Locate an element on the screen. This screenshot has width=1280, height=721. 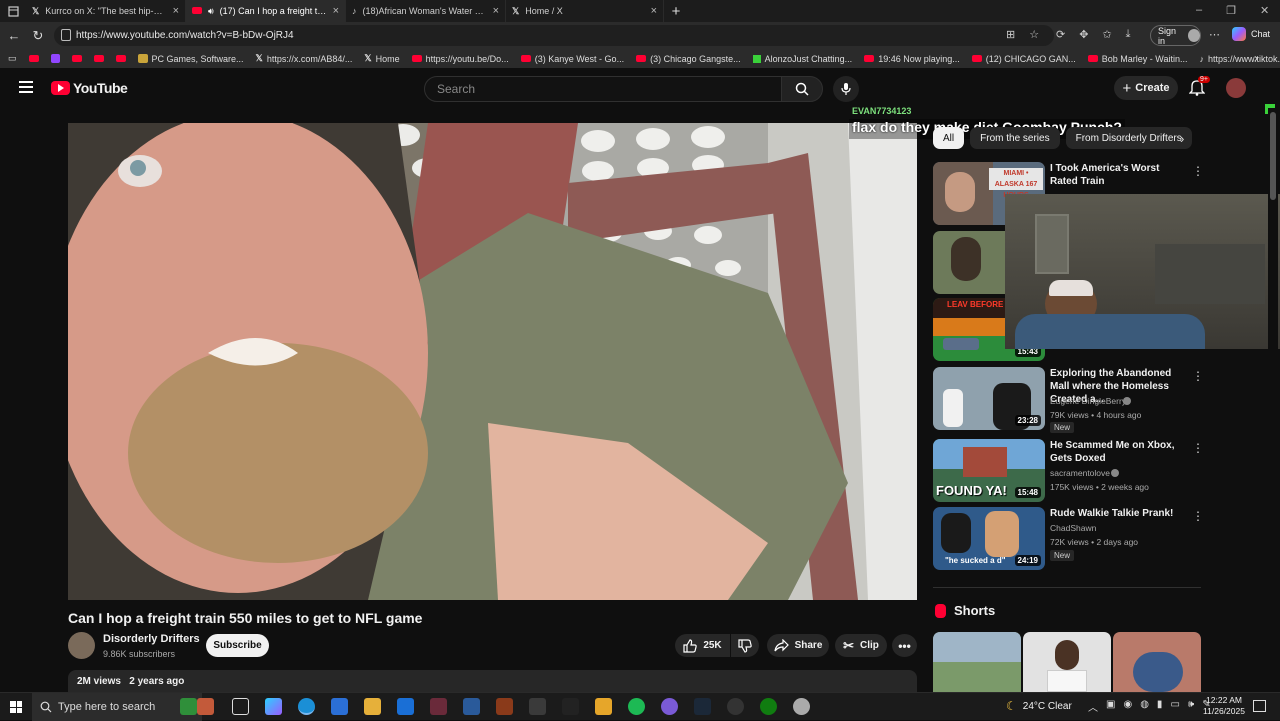
chip-all: All is located at coordinates (949, 138).